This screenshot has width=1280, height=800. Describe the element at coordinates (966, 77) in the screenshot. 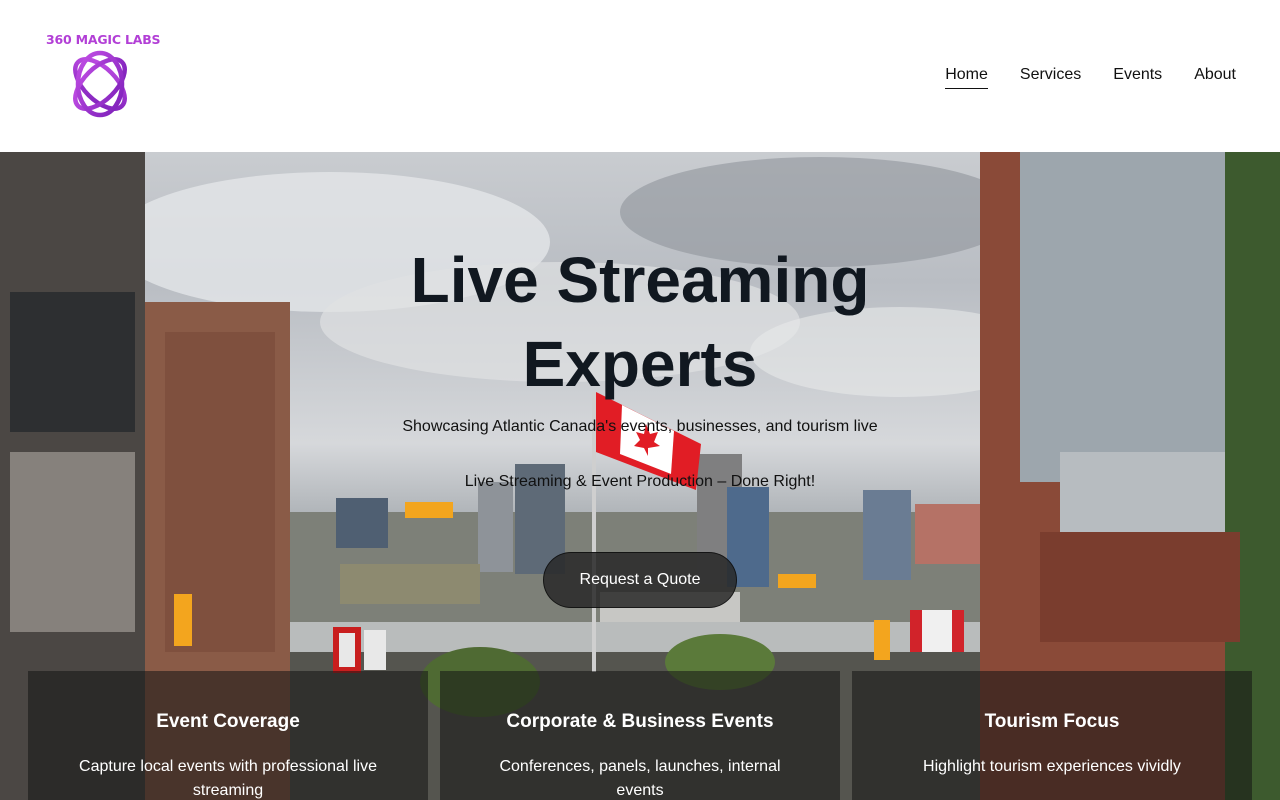

I see `nav-home: Home` at that location.